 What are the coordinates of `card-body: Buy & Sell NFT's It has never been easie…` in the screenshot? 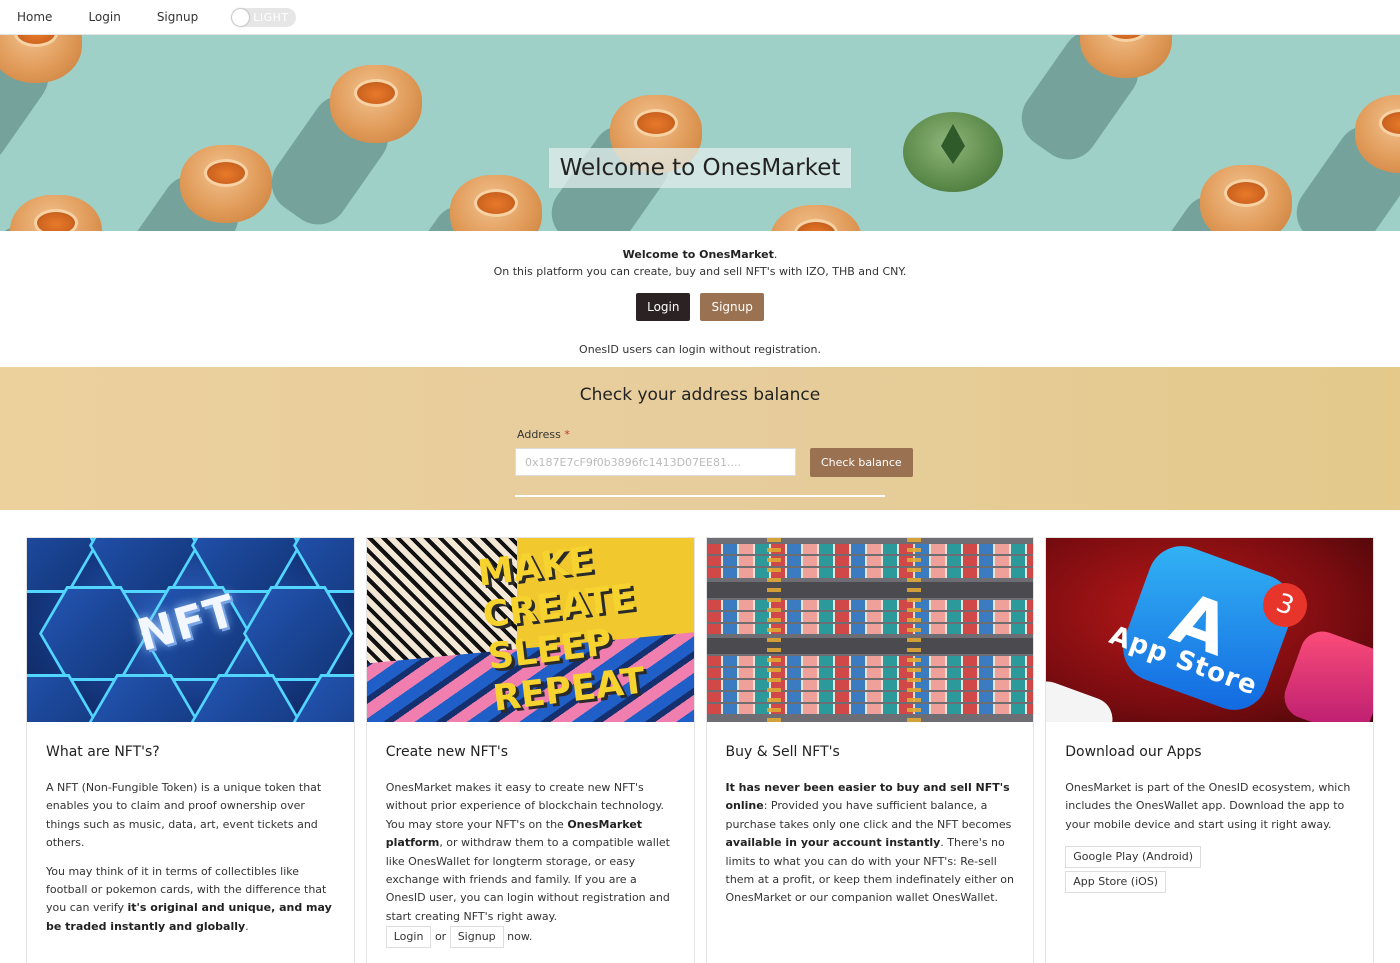 It's located at (870, 828).